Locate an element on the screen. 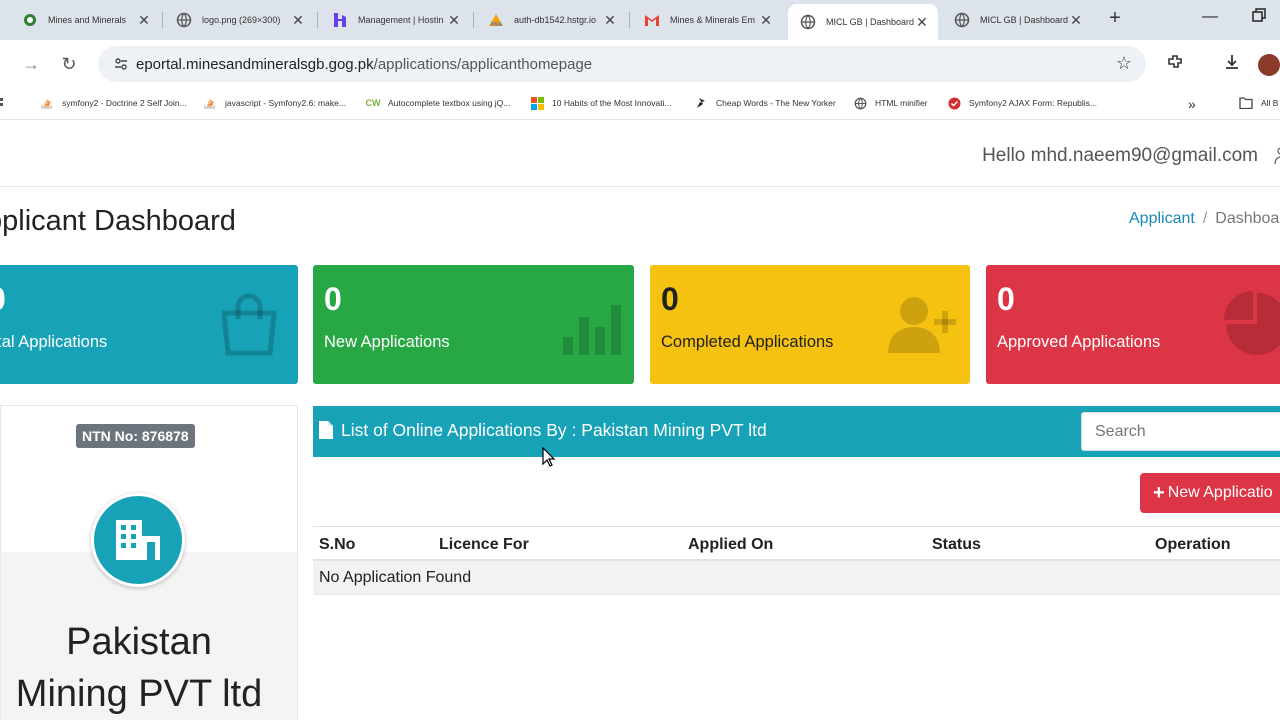  svg-text: PMA is located at coordinates (497, 25).